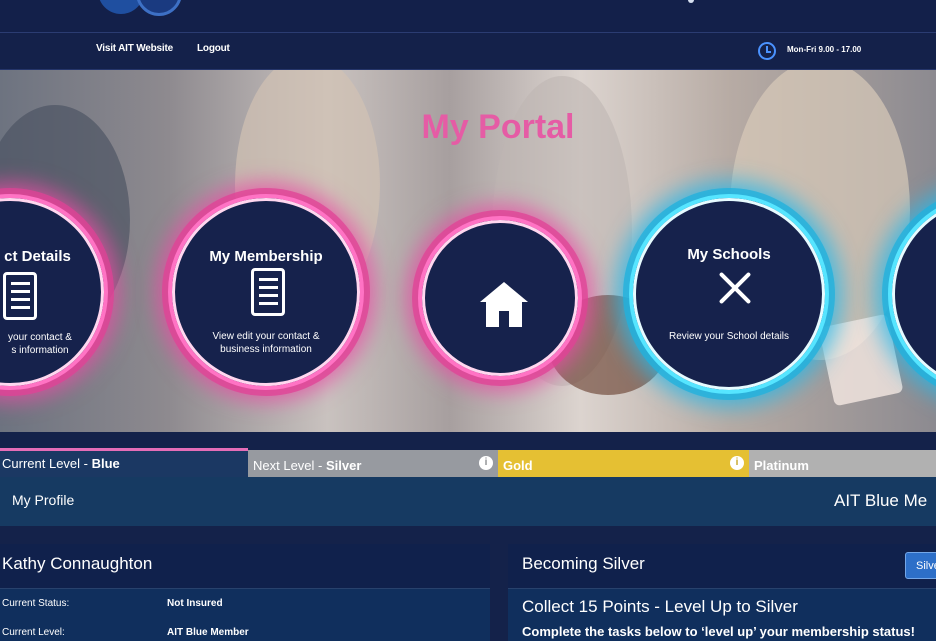 The width and height of the screenshot is (936, 641). I want to click on membership-card-icon, so click(268, 292).